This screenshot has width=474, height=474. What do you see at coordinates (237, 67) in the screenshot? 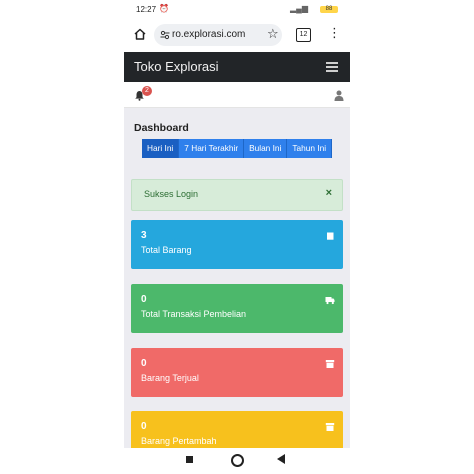
I see `app-navbar: Toko Explorasi` at bounding box center [237, 67].